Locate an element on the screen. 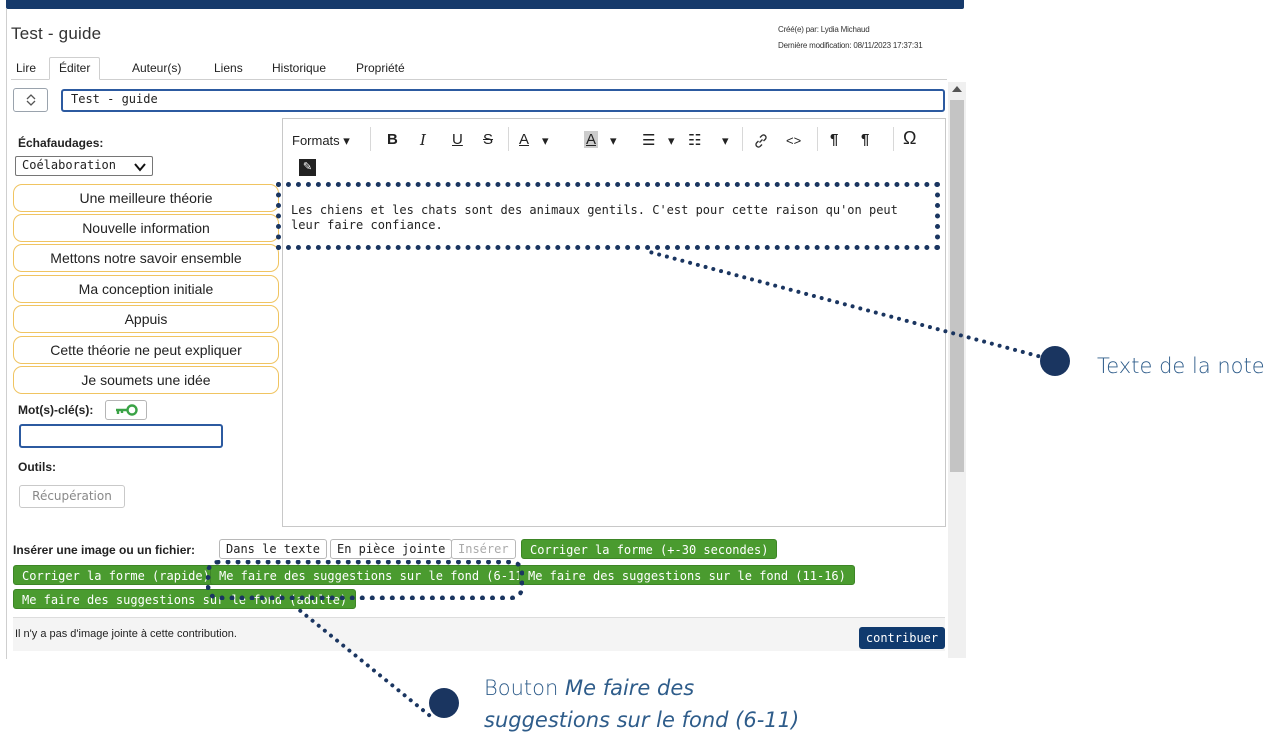  correct-form-fast-button: Corriger la forme (rapide) is located at coordinates (116, 575).